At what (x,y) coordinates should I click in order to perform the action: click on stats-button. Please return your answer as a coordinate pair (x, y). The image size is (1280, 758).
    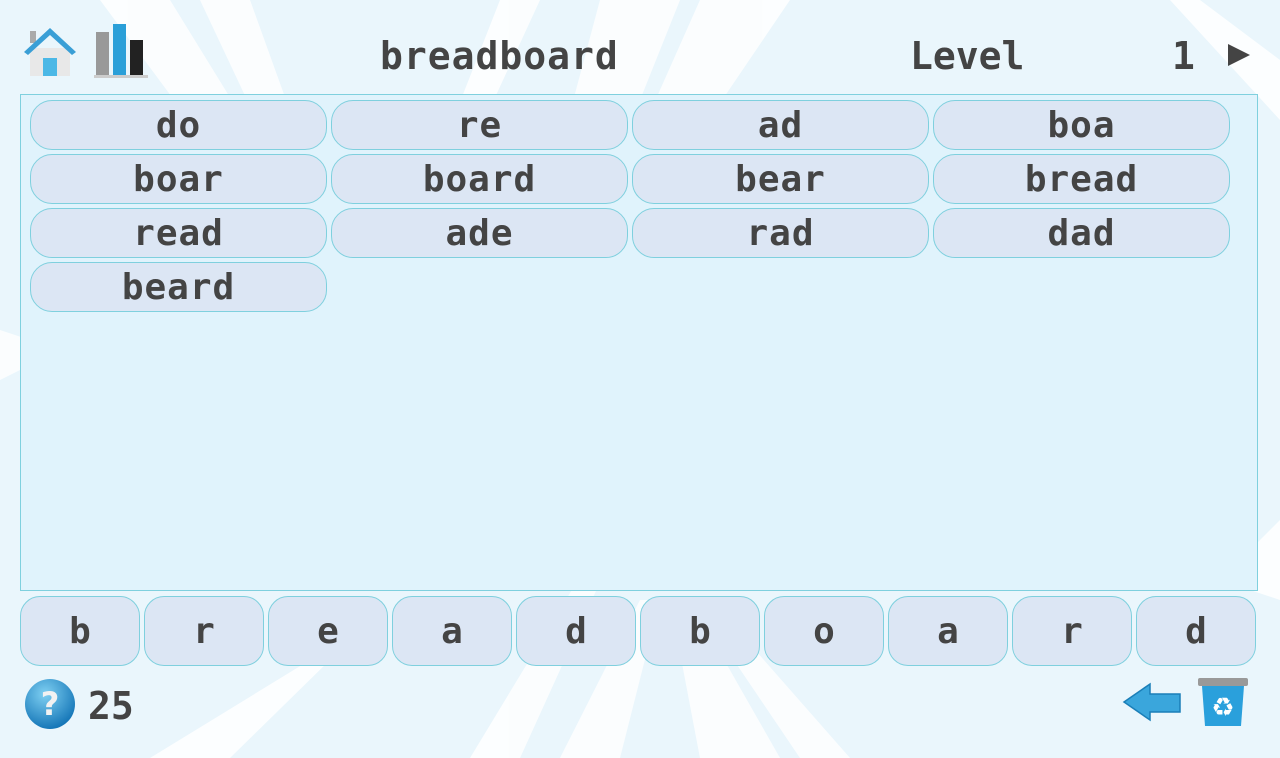
    Looking at the image, I should click on (121, 50).